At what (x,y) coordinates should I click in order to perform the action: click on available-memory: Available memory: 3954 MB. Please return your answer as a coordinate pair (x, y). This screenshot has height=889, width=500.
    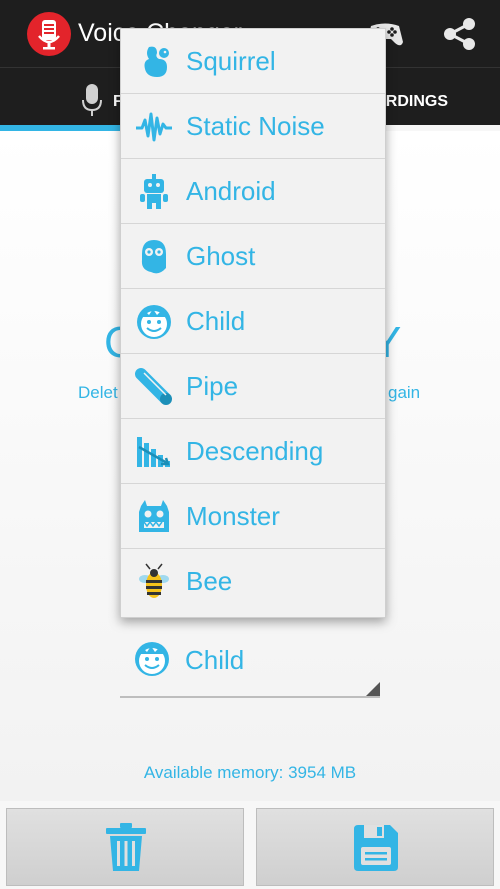
    Looking at the image, I should click on (250, 772).